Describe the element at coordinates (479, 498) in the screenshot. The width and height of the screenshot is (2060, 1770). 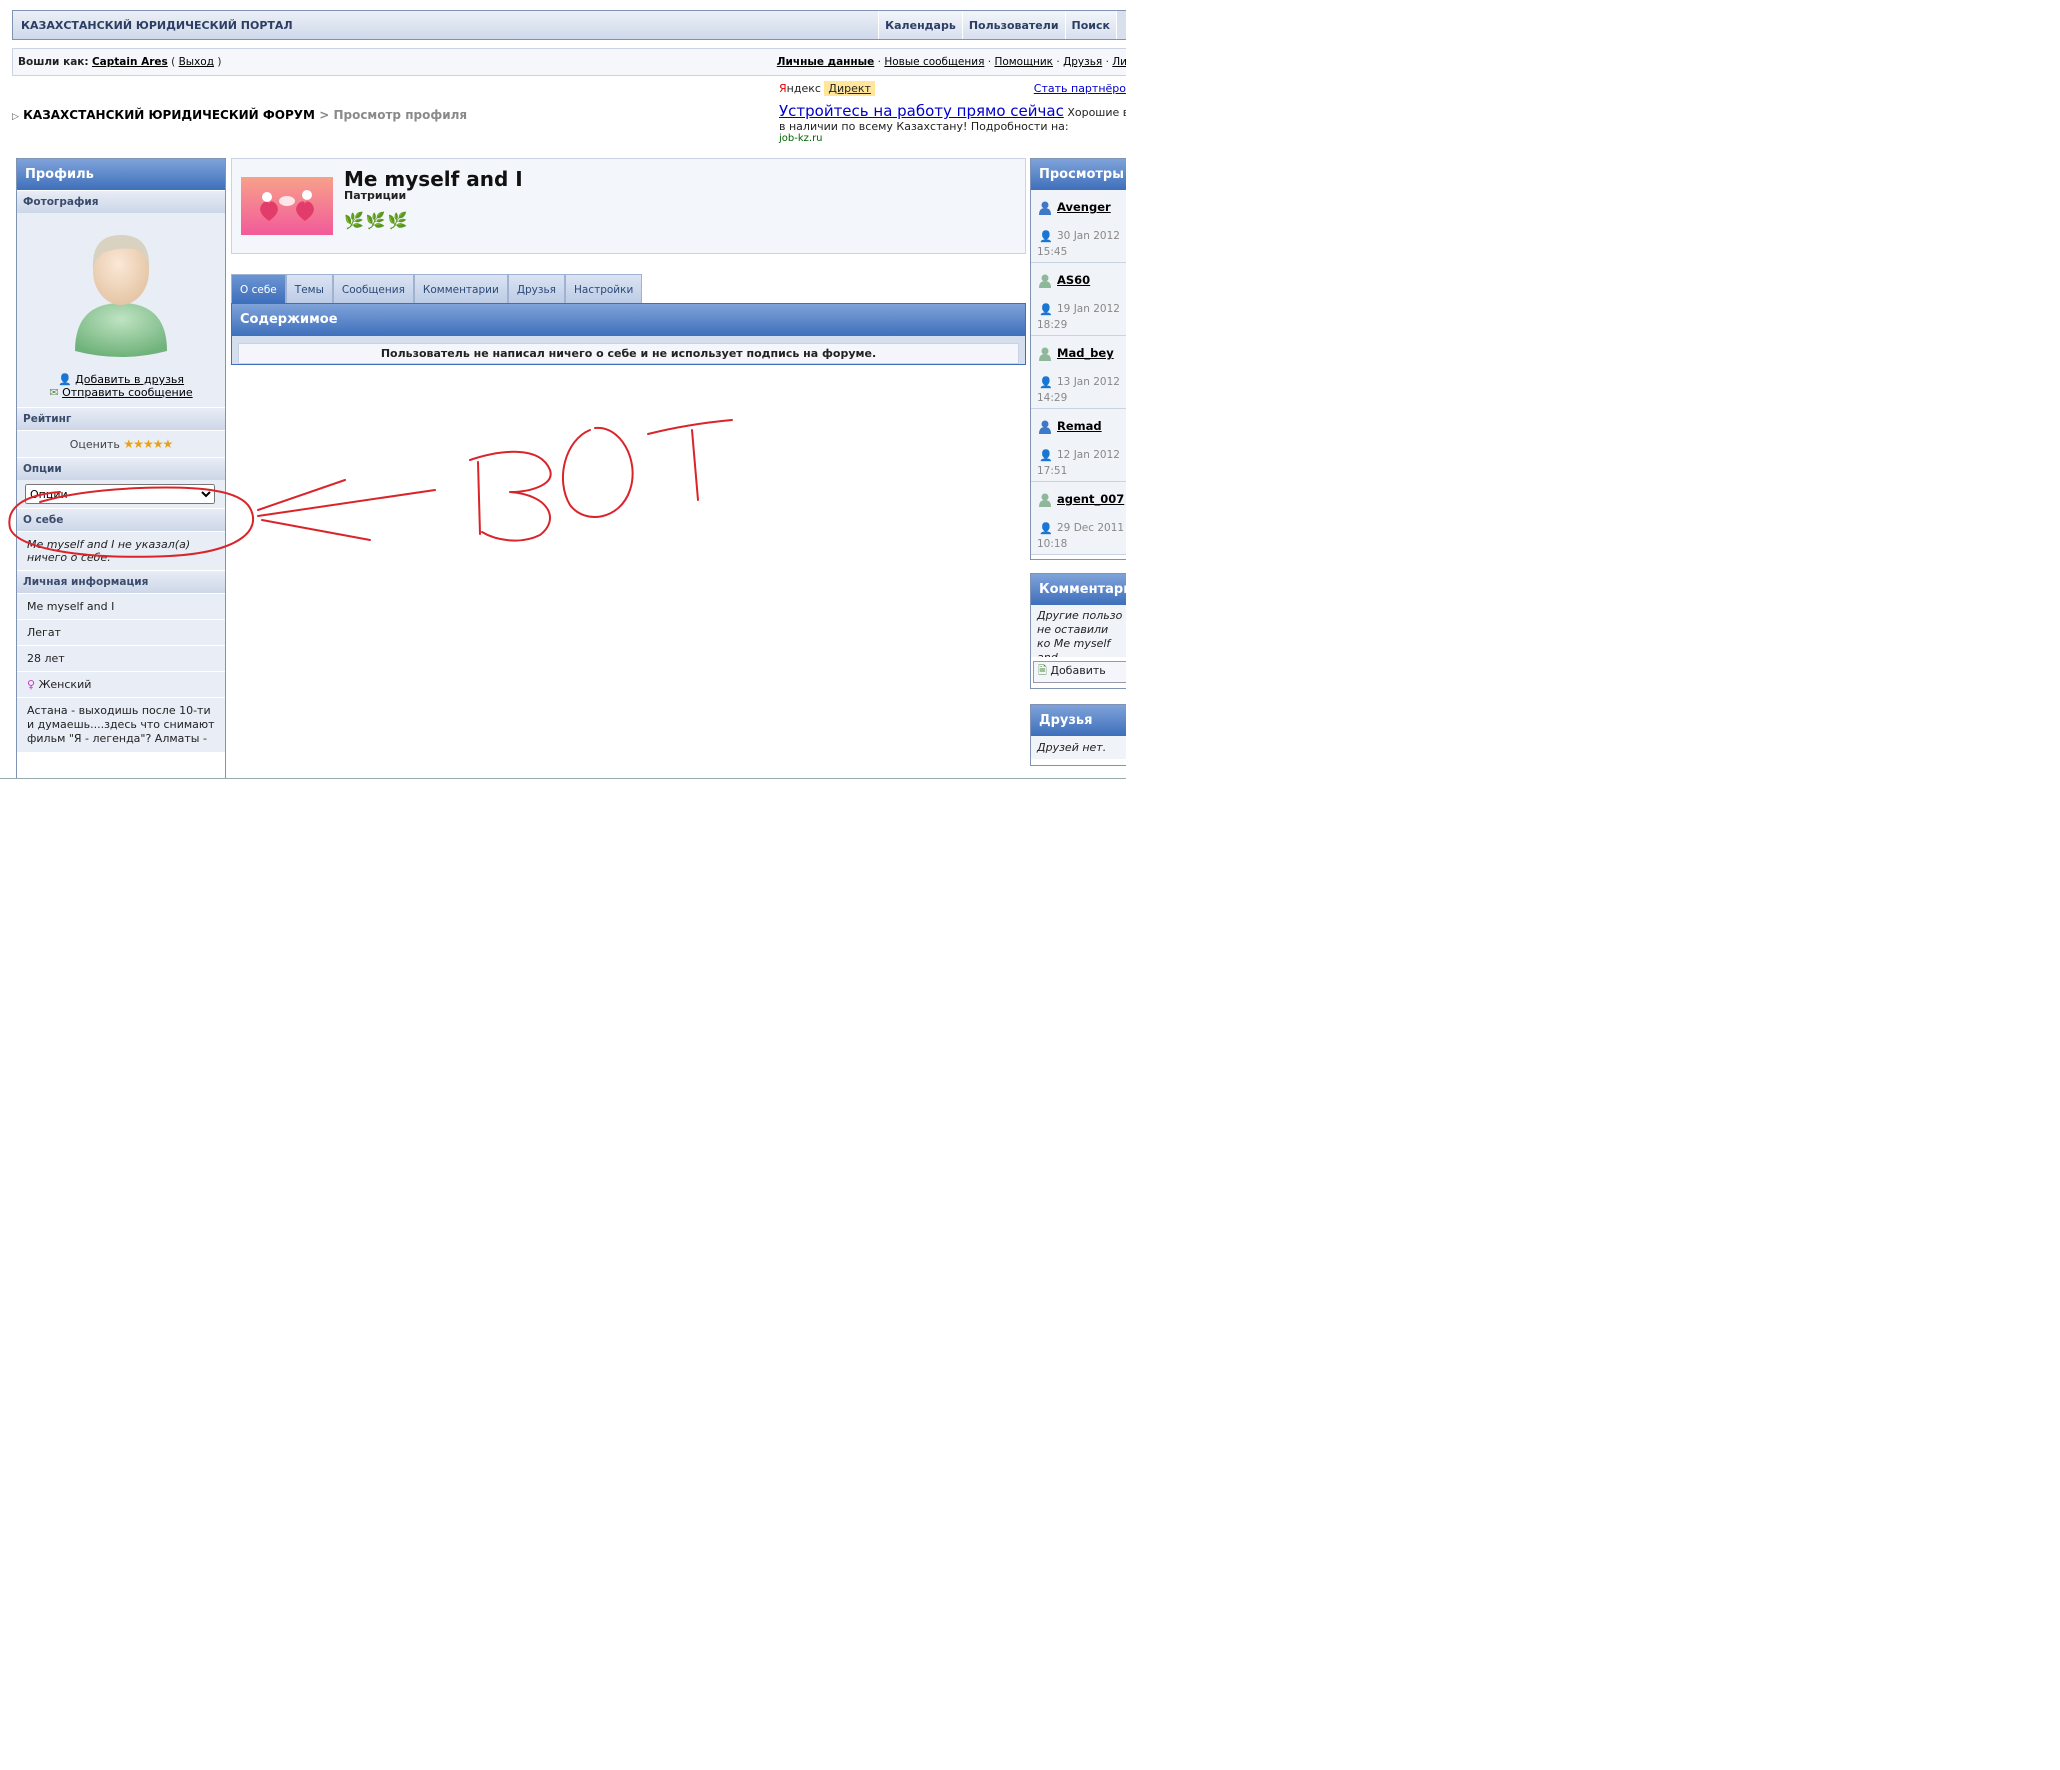
I see `annotation-letter-v-stem` at that location.